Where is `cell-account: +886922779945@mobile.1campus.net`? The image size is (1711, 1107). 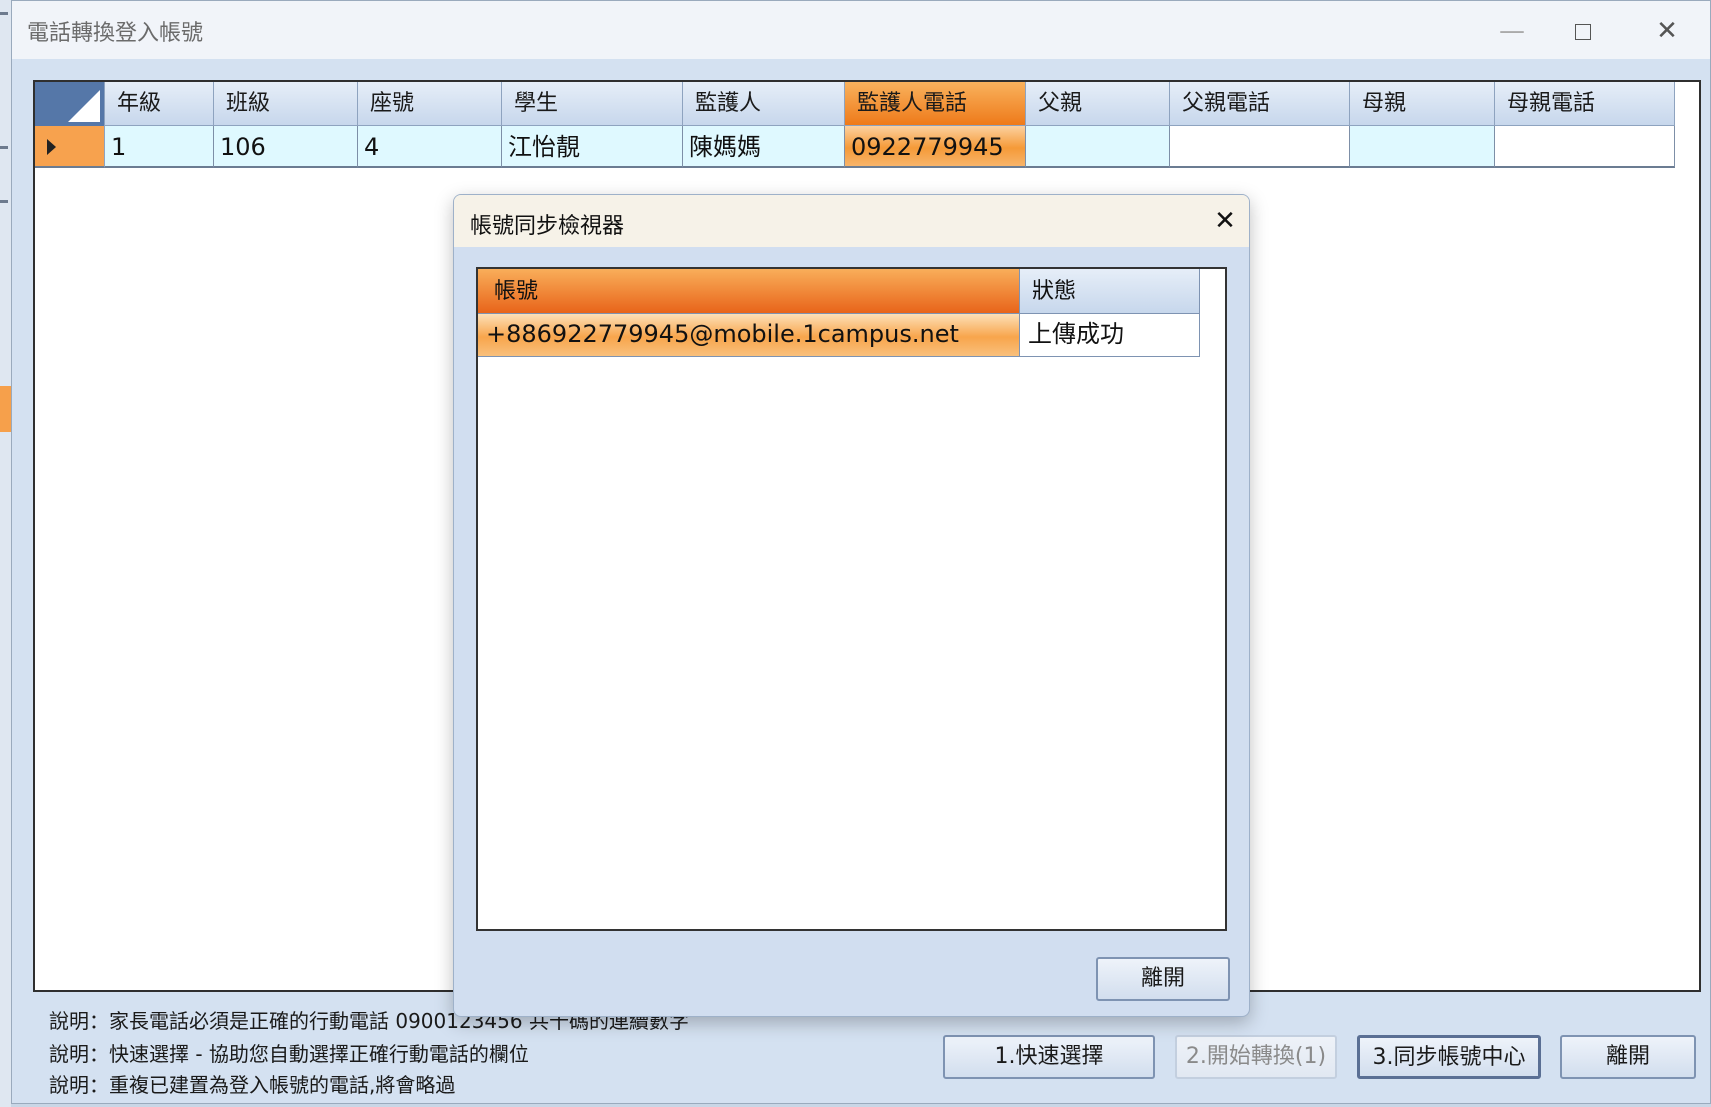
cell-account: +886922779945@mobile.1campus.net is located at coordinates (749, 335).